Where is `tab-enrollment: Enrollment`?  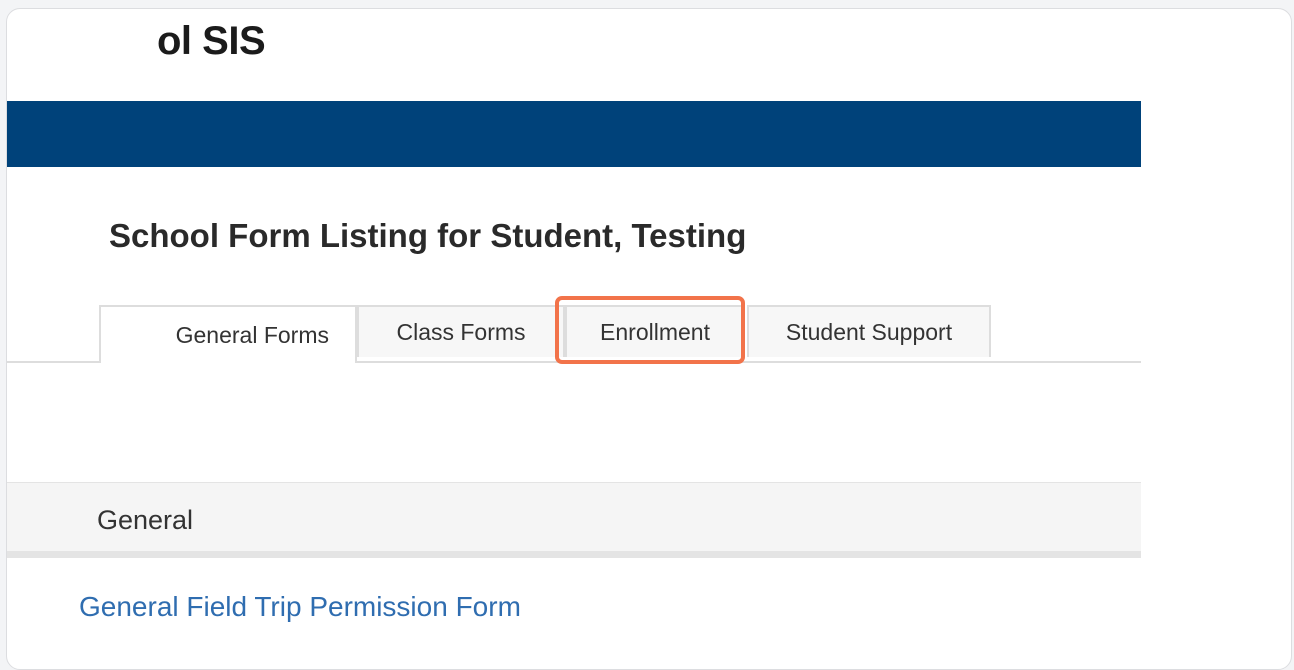
tab-enrollment: Enrollment is located at coordinates (655, 331).